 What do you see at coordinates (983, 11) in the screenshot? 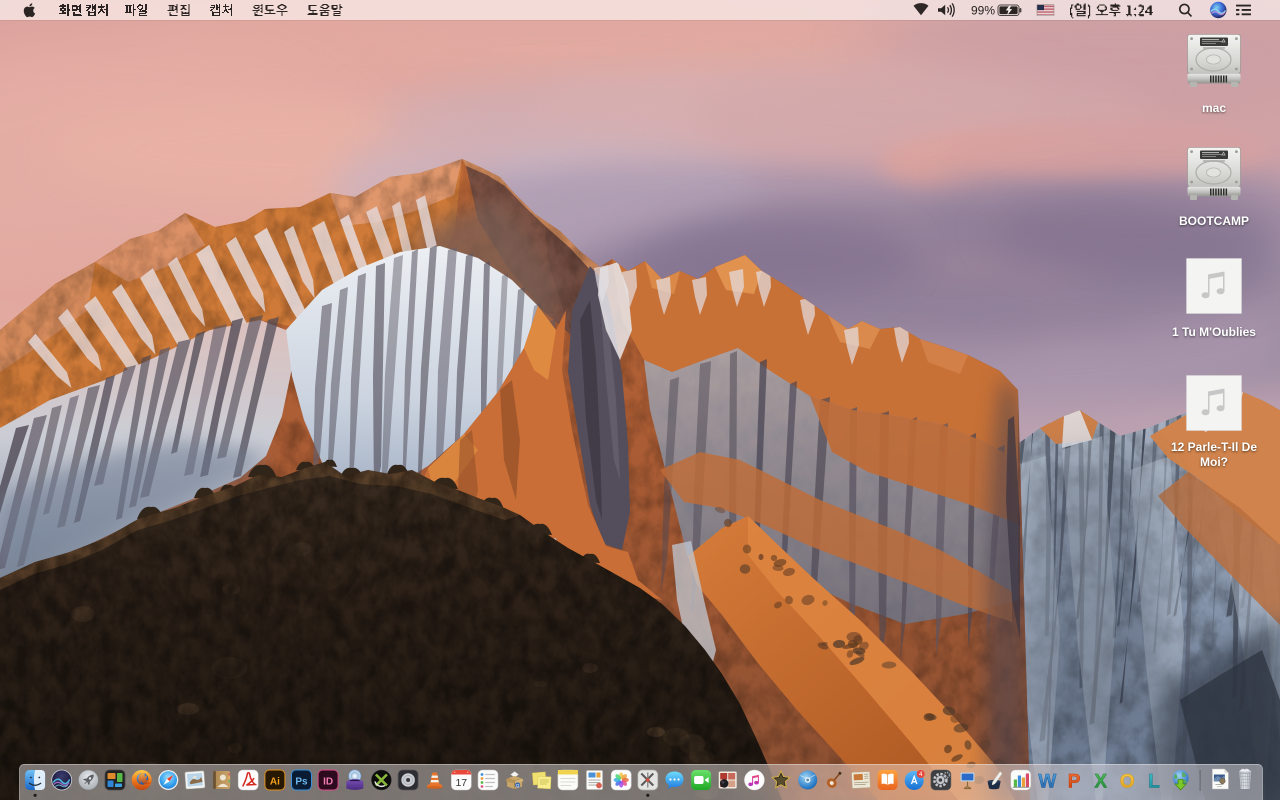
I see `svg-text: 99%` at bounding box center [983, 11].